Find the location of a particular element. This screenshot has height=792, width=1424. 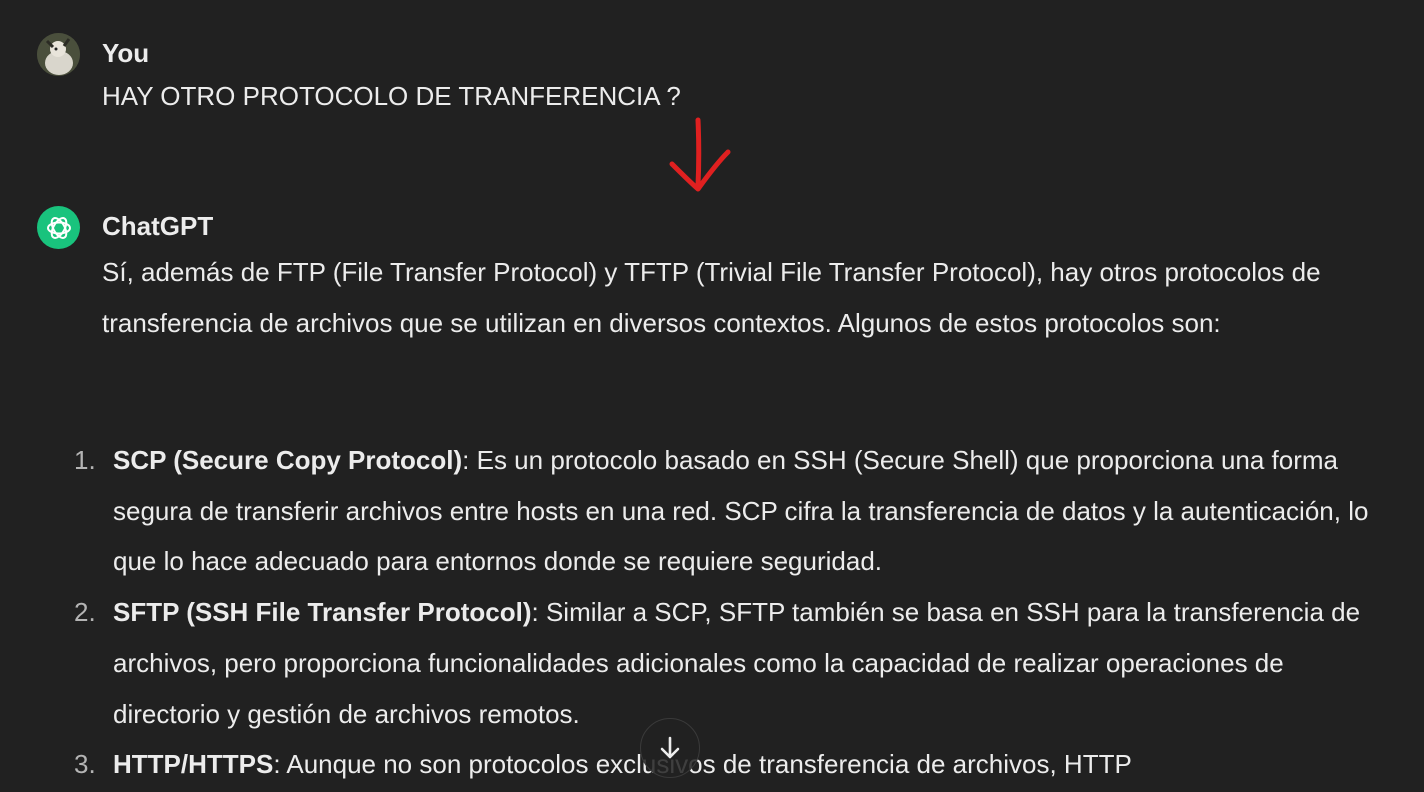

list-item-term: SFTP (SSH File Transfer Protocol) is located at coordinates (322, 612).